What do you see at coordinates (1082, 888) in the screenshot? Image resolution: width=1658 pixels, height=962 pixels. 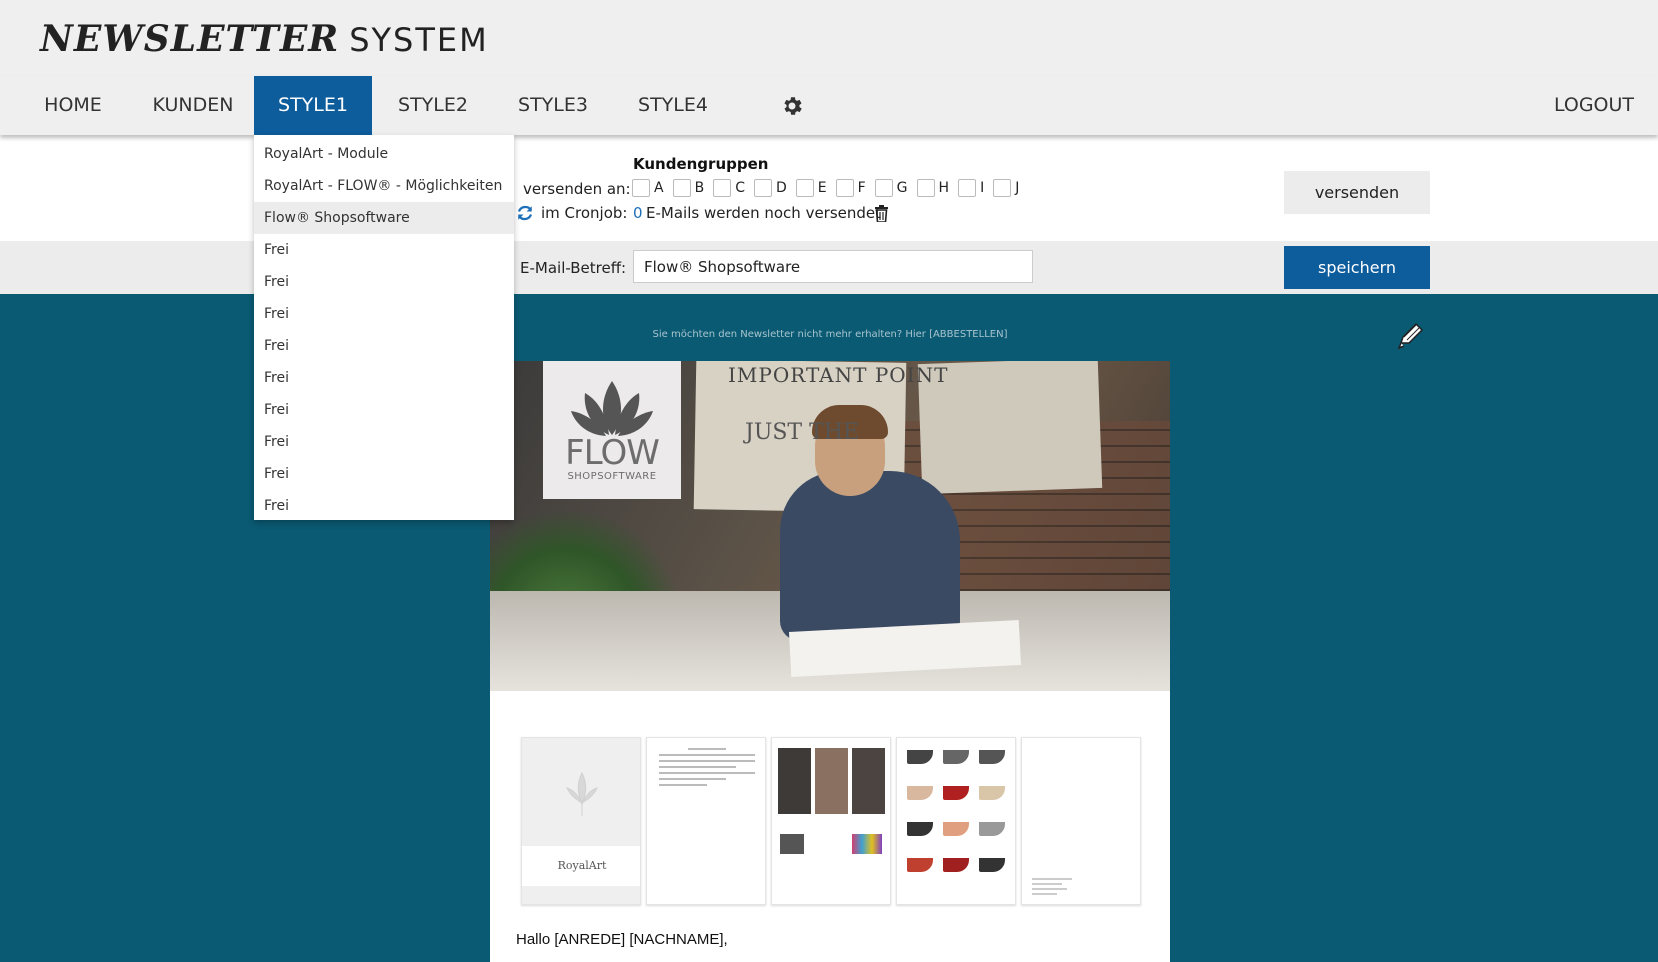 I see `back-page-text` at bounding box center [1082, 888].